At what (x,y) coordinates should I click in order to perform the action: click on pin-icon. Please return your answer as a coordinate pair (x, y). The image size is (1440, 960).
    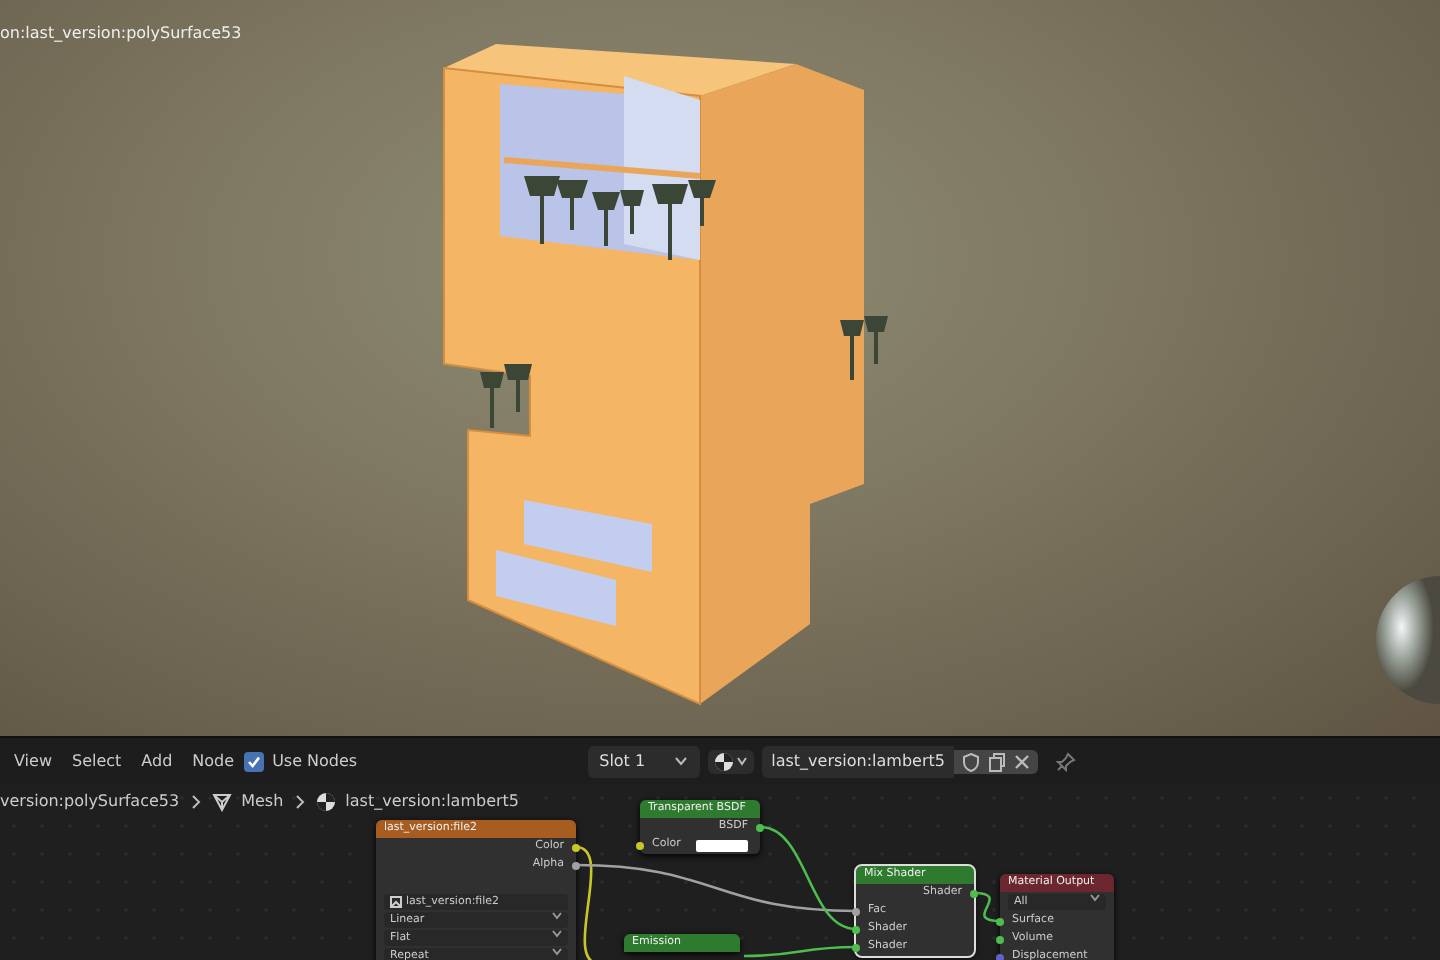
    Looking at the image, I should click on (1066, 761).